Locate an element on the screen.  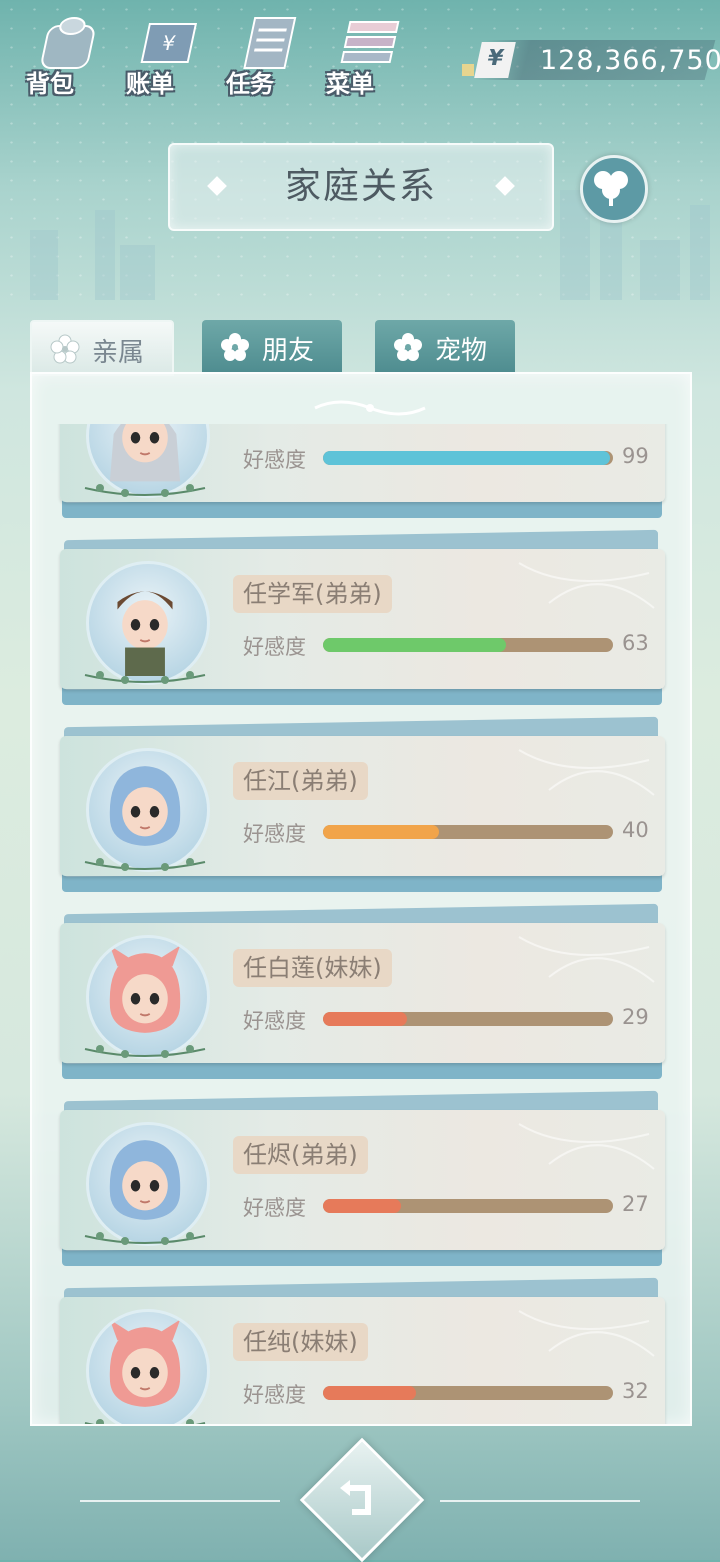
affinity-value: 40 is located at coordinates (635, 830).